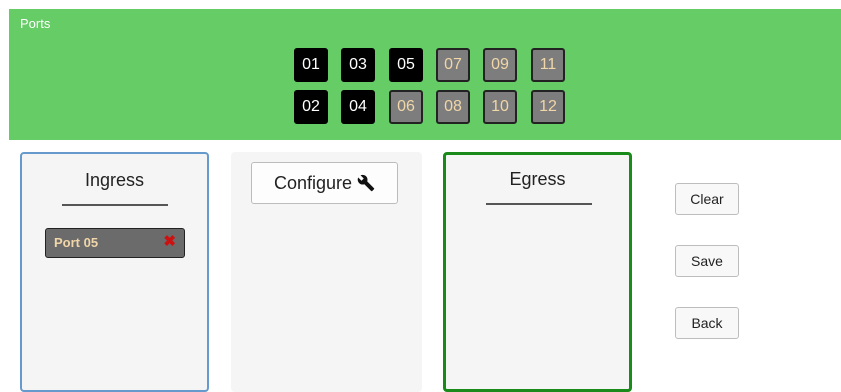  Describe the element at coordinates (500, 107) in the screenshot. I see `port-button-10: 10` at that location.